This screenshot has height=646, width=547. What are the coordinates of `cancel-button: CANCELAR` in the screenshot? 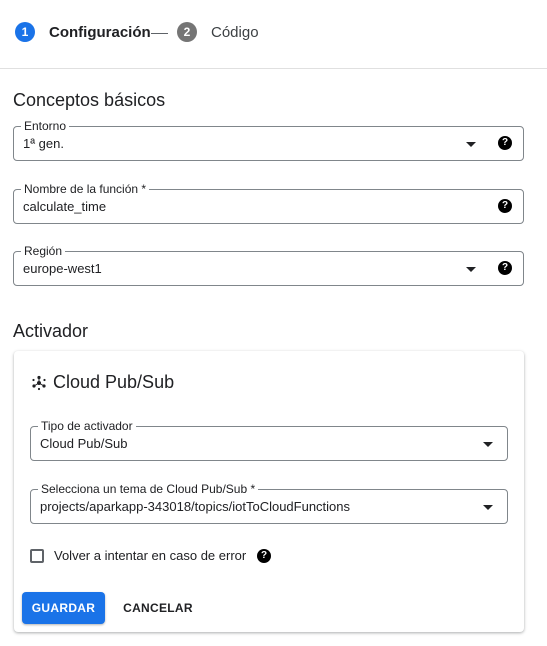 It's located at (158, 608).